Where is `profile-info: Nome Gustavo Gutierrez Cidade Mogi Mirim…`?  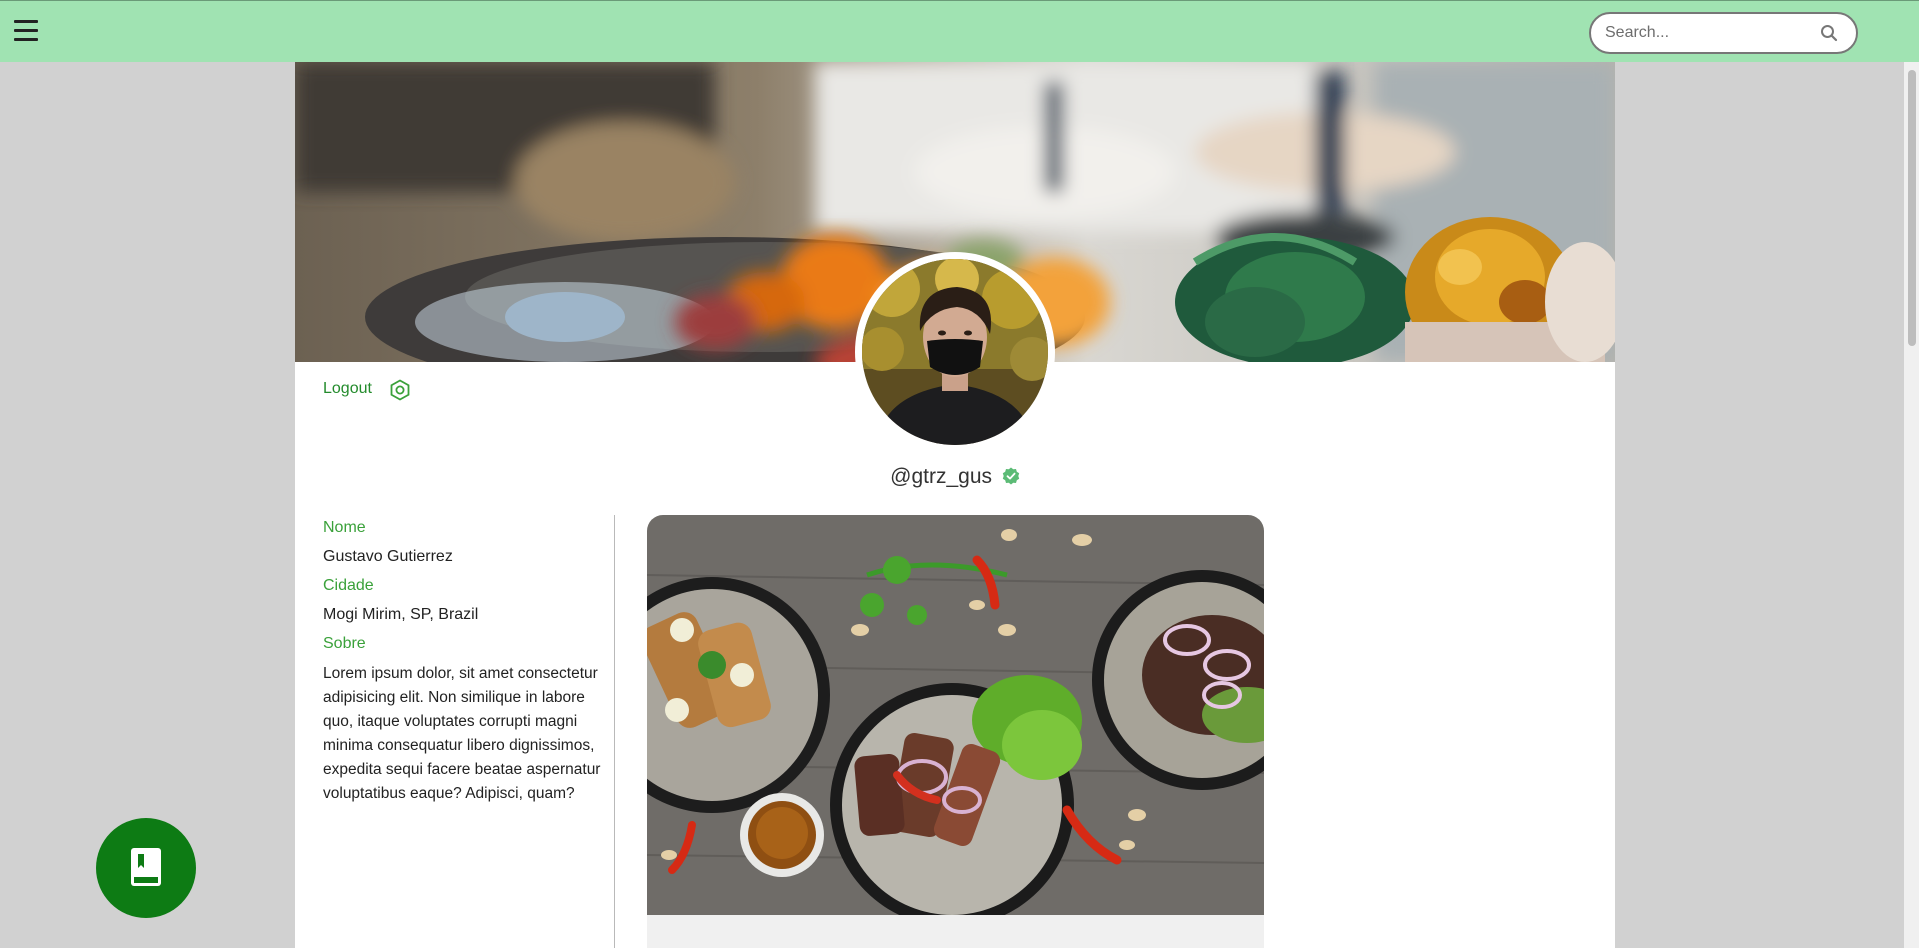
profile-info: Nome Gustavo Gutierrez Cidade Mogi Mirim… is located at coordinates (468, 661).